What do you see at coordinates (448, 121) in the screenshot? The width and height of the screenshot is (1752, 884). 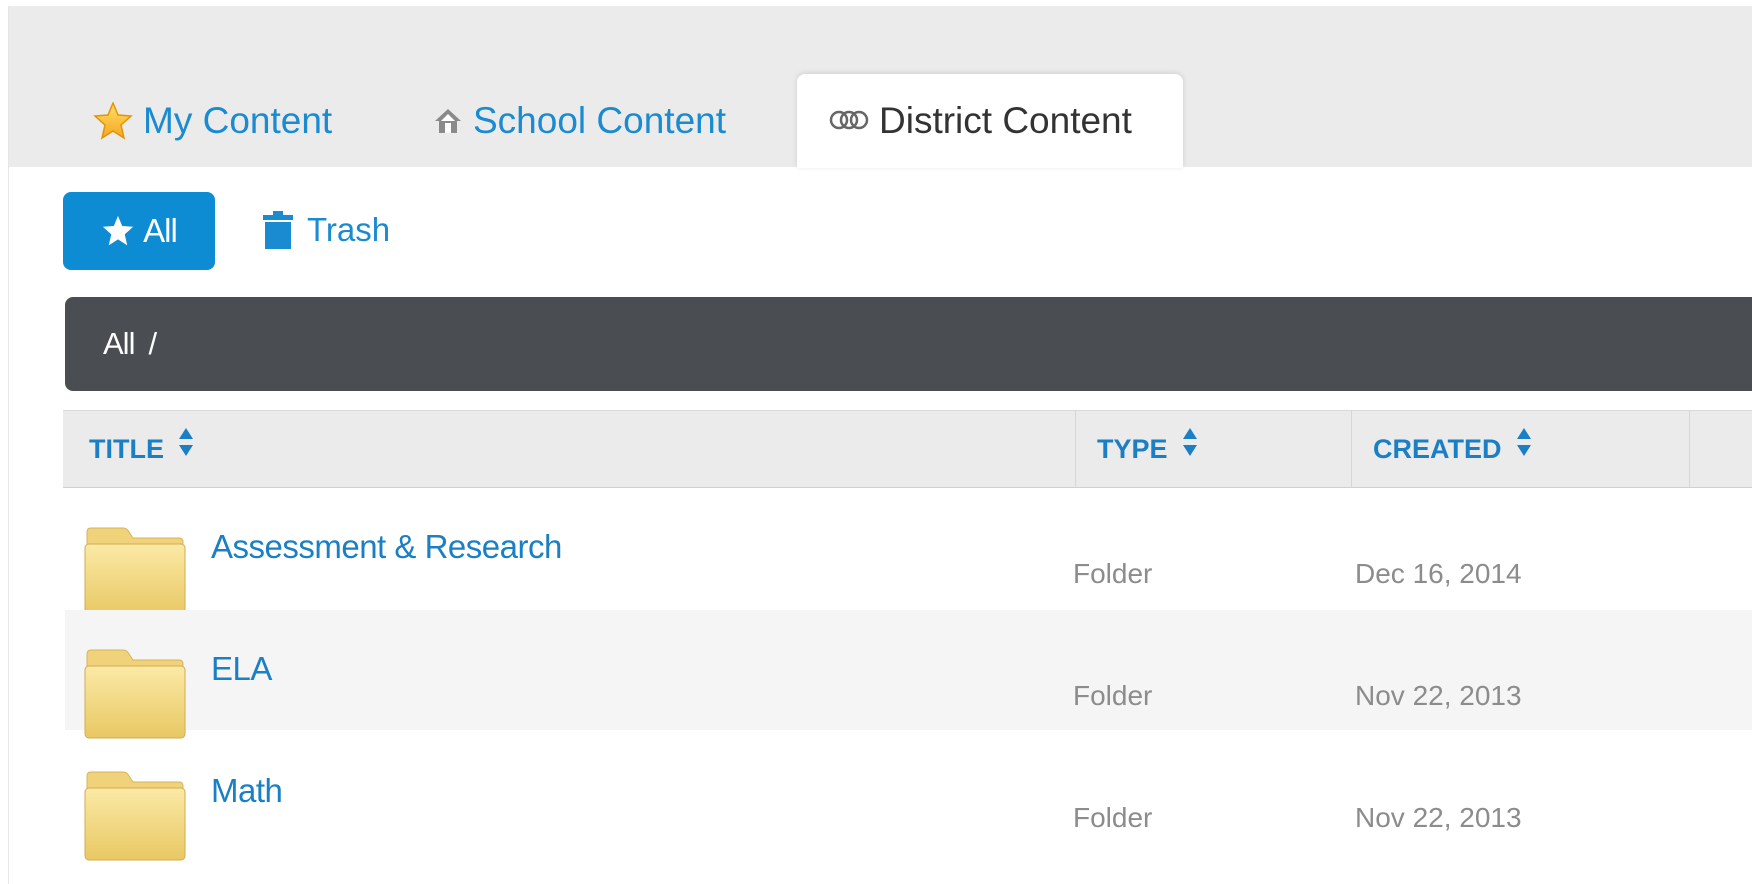 I see `school-icon` at bounding box center [448, 121].